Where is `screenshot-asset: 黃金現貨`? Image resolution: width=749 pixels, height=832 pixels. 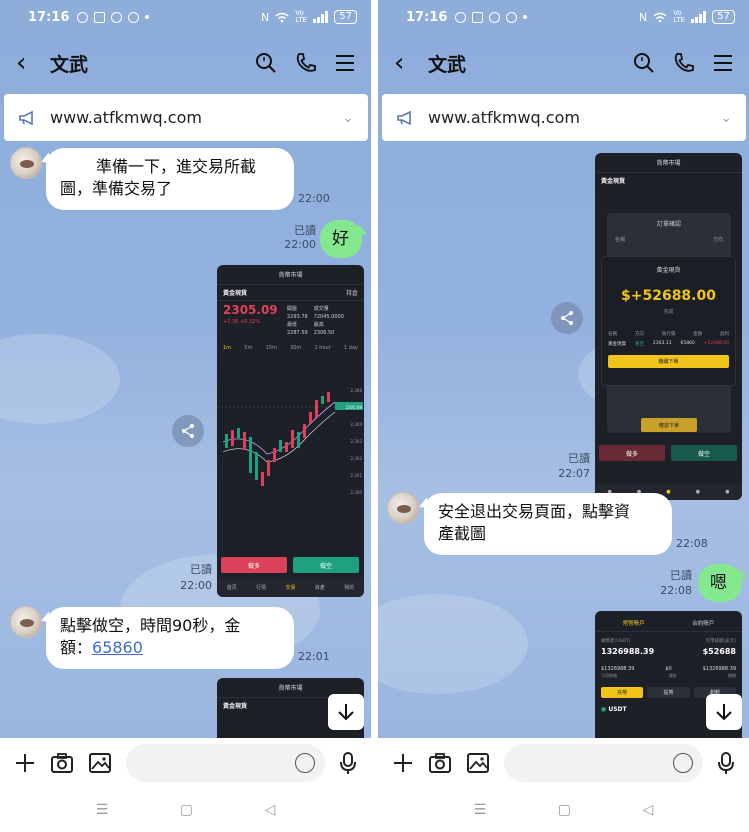 screenshot-asset: 黃金現貨 is located at coordinates (235, 706).